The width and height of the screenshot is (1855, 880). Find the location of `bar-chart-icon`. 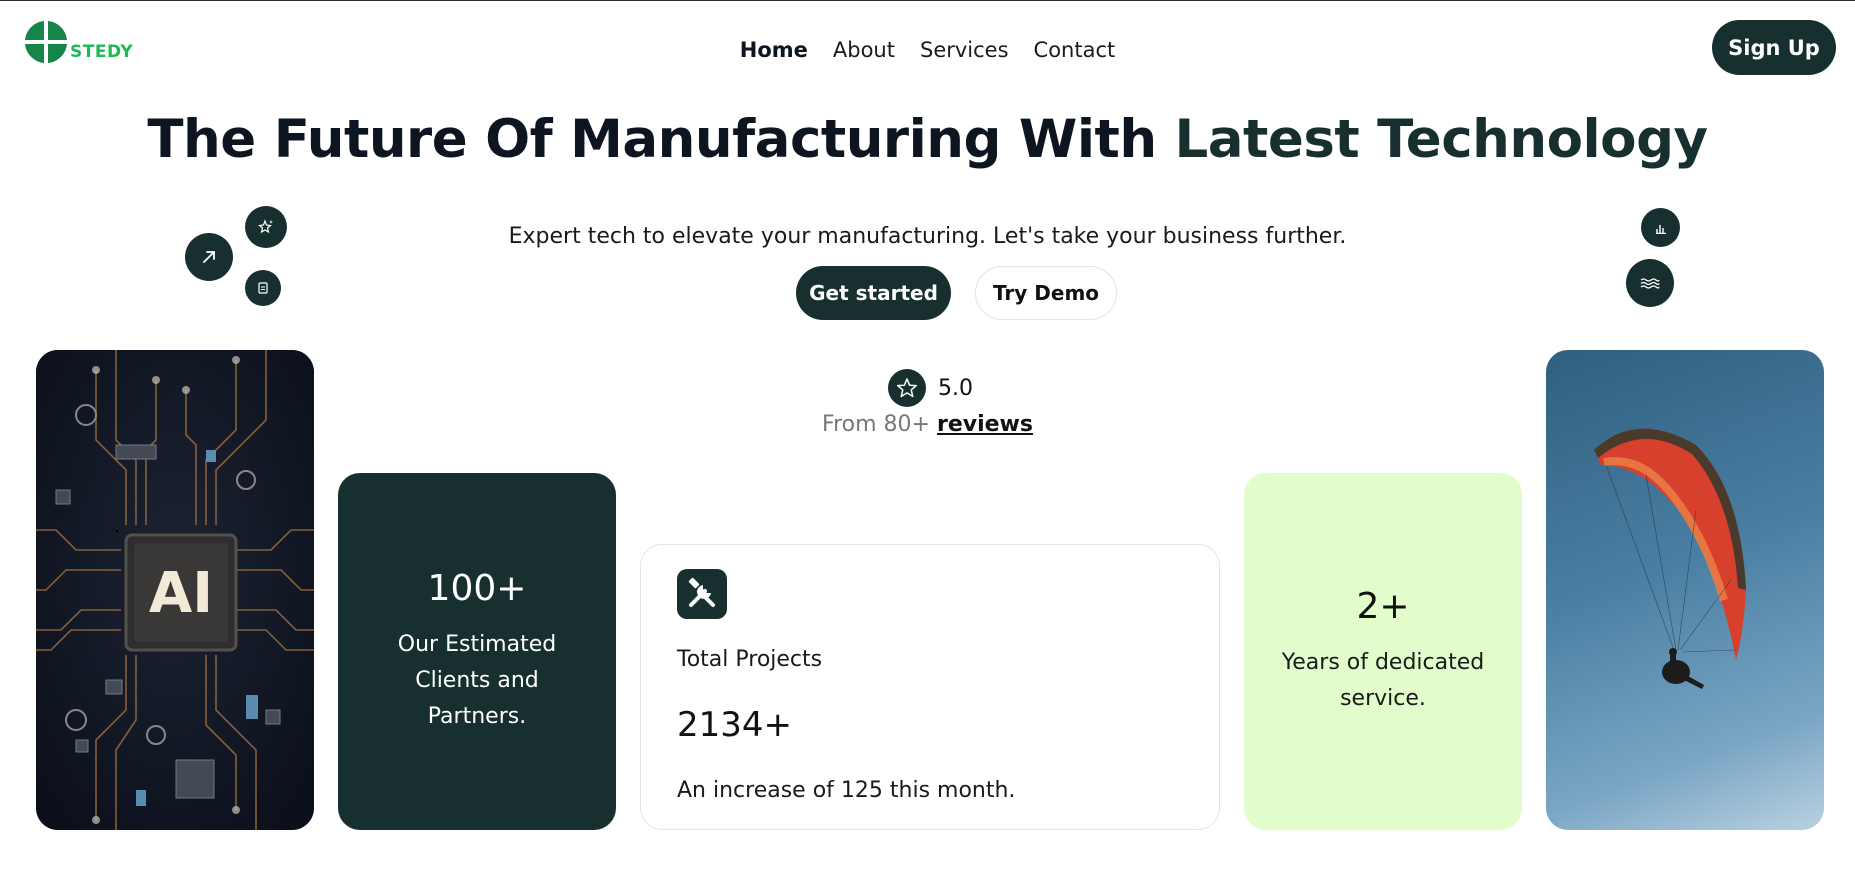

bar-chart-icon is located at coordinates (1660, 227).